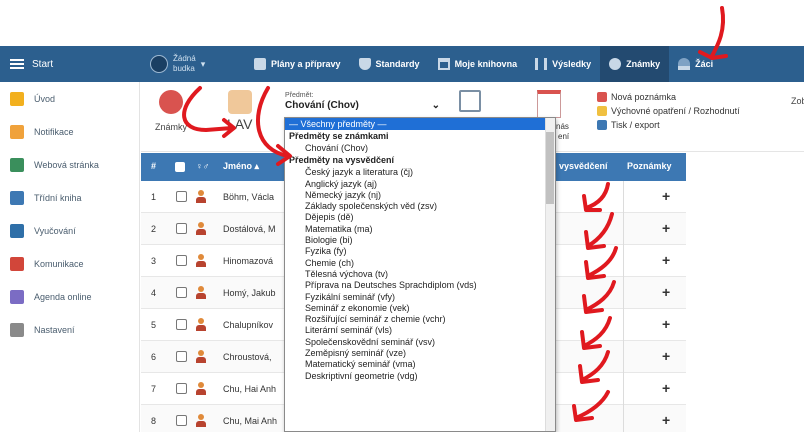 The width and height of the screenshot is (804, 432). What do you see at coordinates (70, 64) in the screenshot?
I see `start-menu-button: Start` at bounding box center [70, 64].